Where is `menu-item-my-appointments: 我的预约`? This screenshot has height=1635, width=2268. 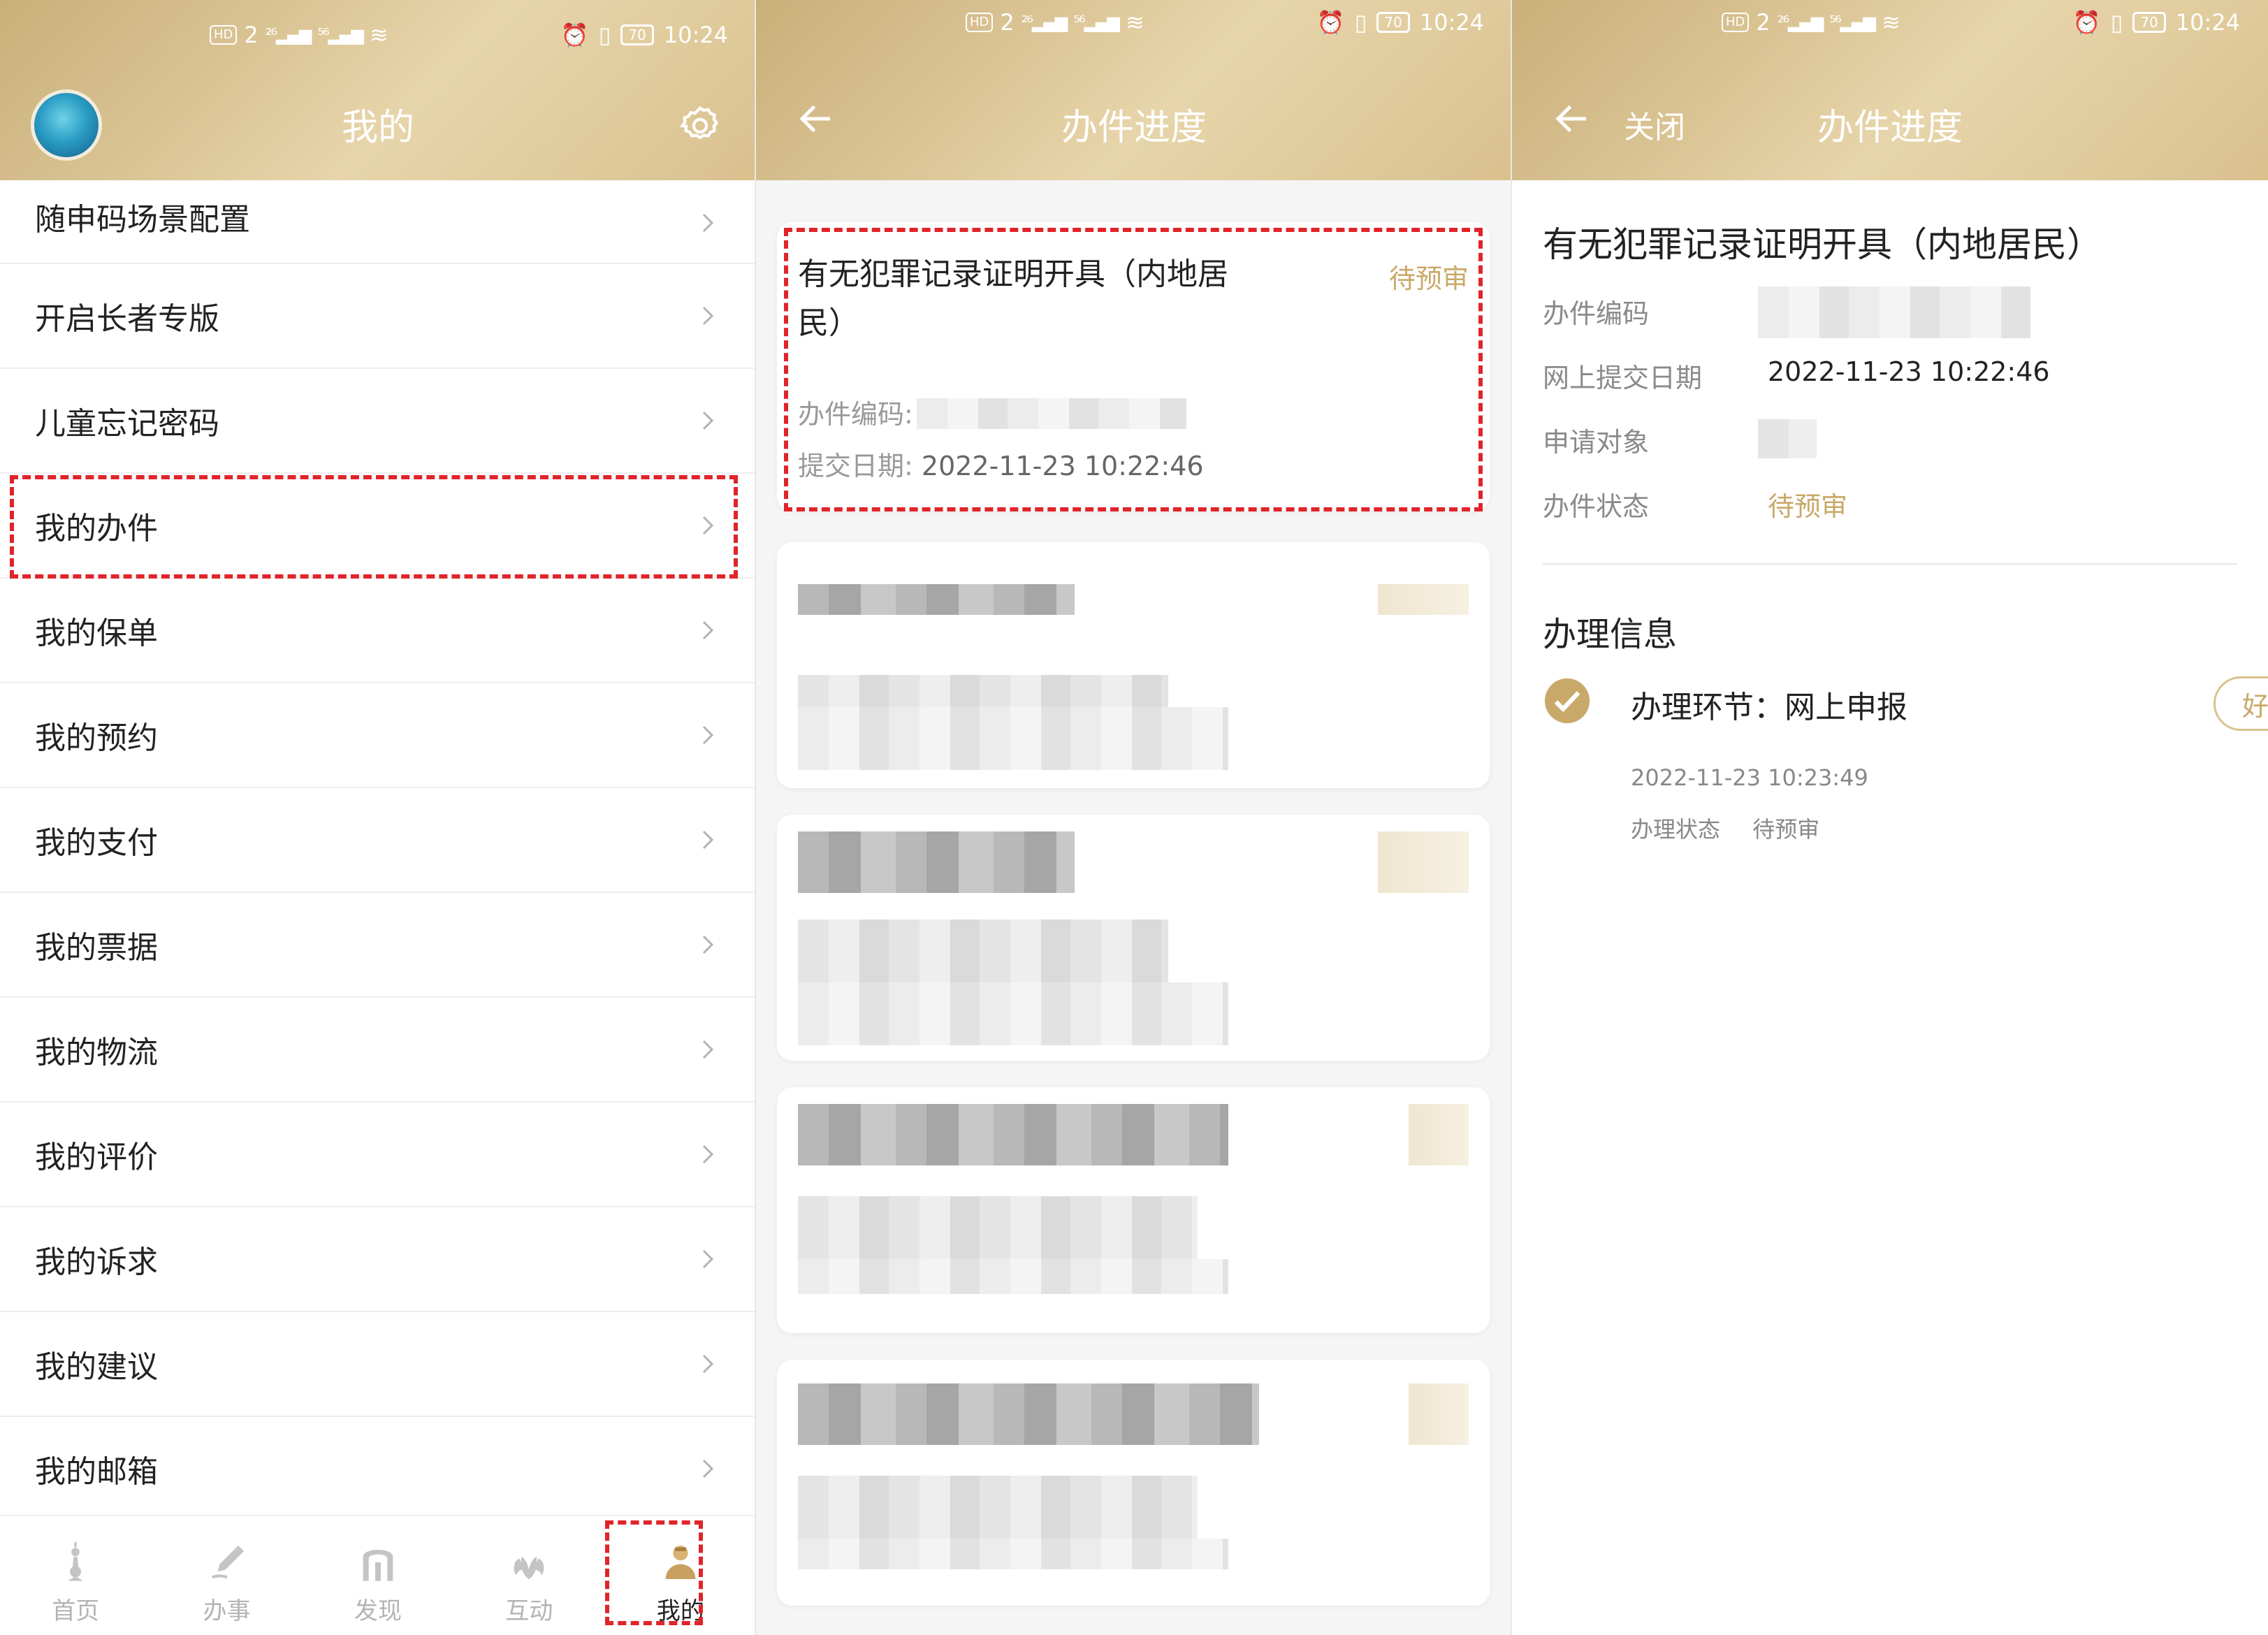 menu-item-my-appointments: 我的预约 is located at coordinates (378, 735).